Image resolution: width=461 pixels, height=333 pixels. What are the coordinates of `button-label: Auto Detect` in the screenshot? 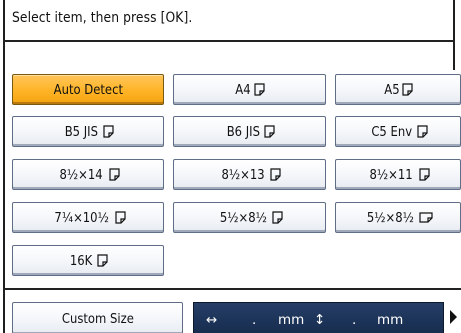 It's located at (88, 89).